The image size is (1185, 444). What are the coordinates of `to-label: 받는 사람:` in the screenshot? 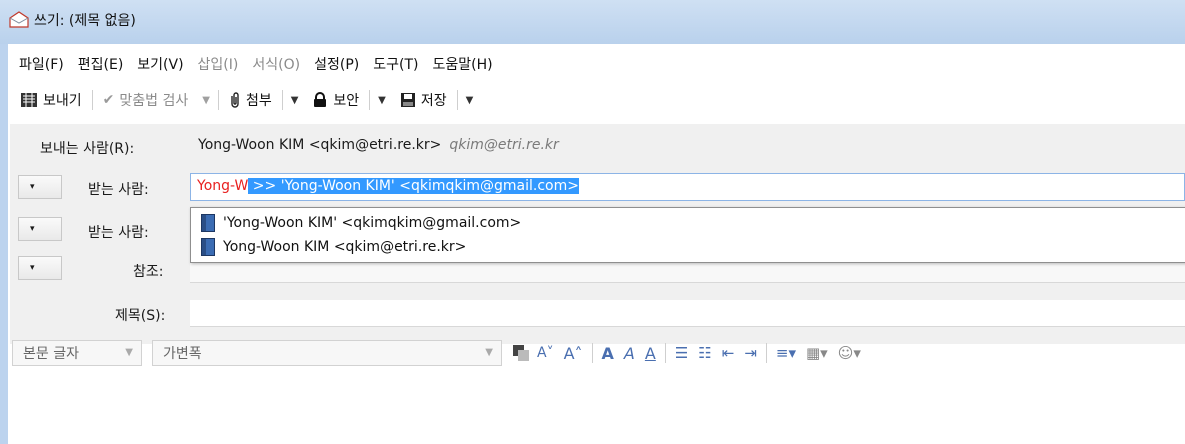 It's located at (118, 190).